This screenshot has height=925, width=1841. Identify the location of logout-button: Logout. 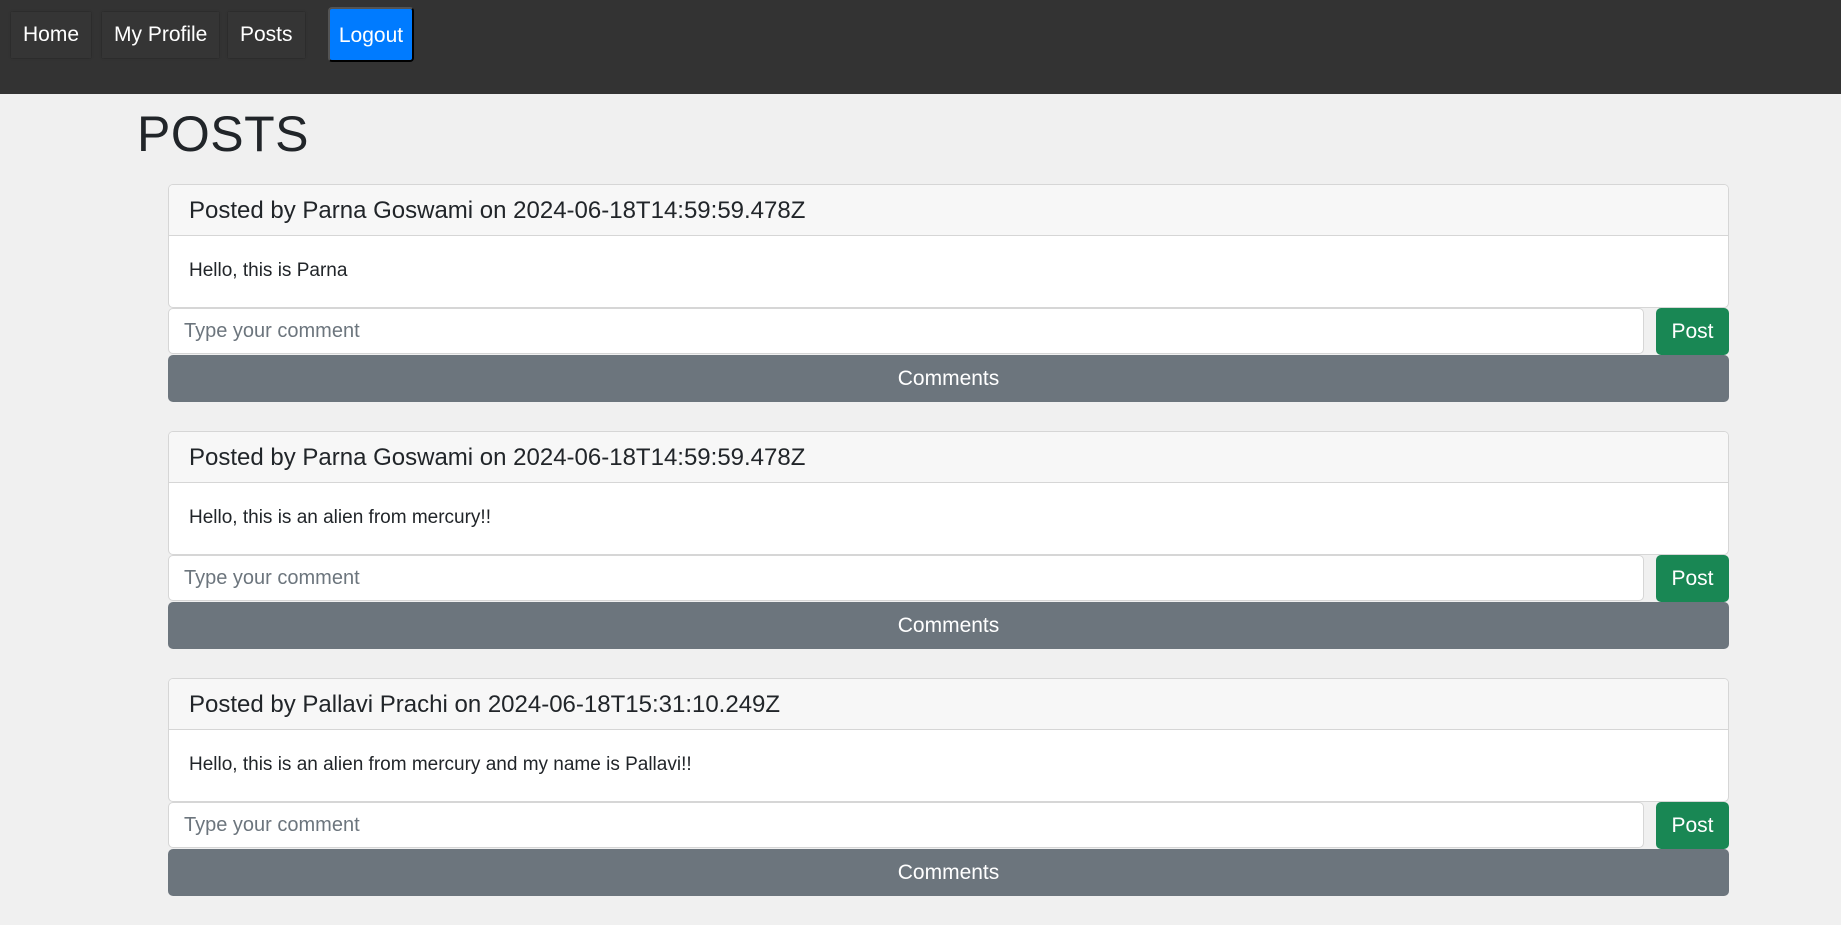
(371, 34).